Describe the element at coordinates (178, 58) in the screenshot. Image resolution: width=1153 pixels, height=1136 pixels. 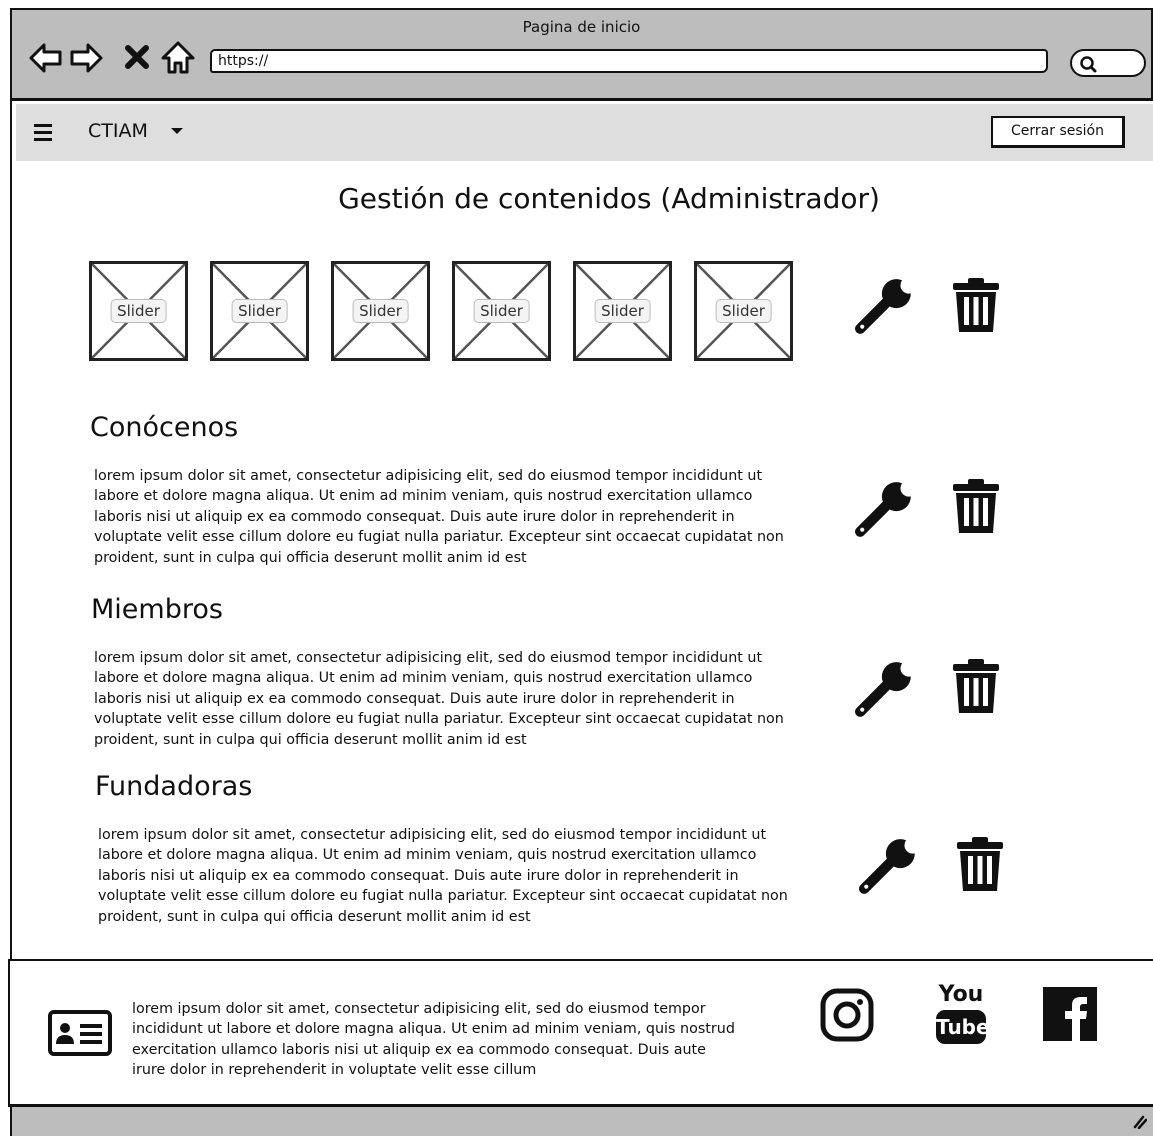
I see `home-icon` at that location.